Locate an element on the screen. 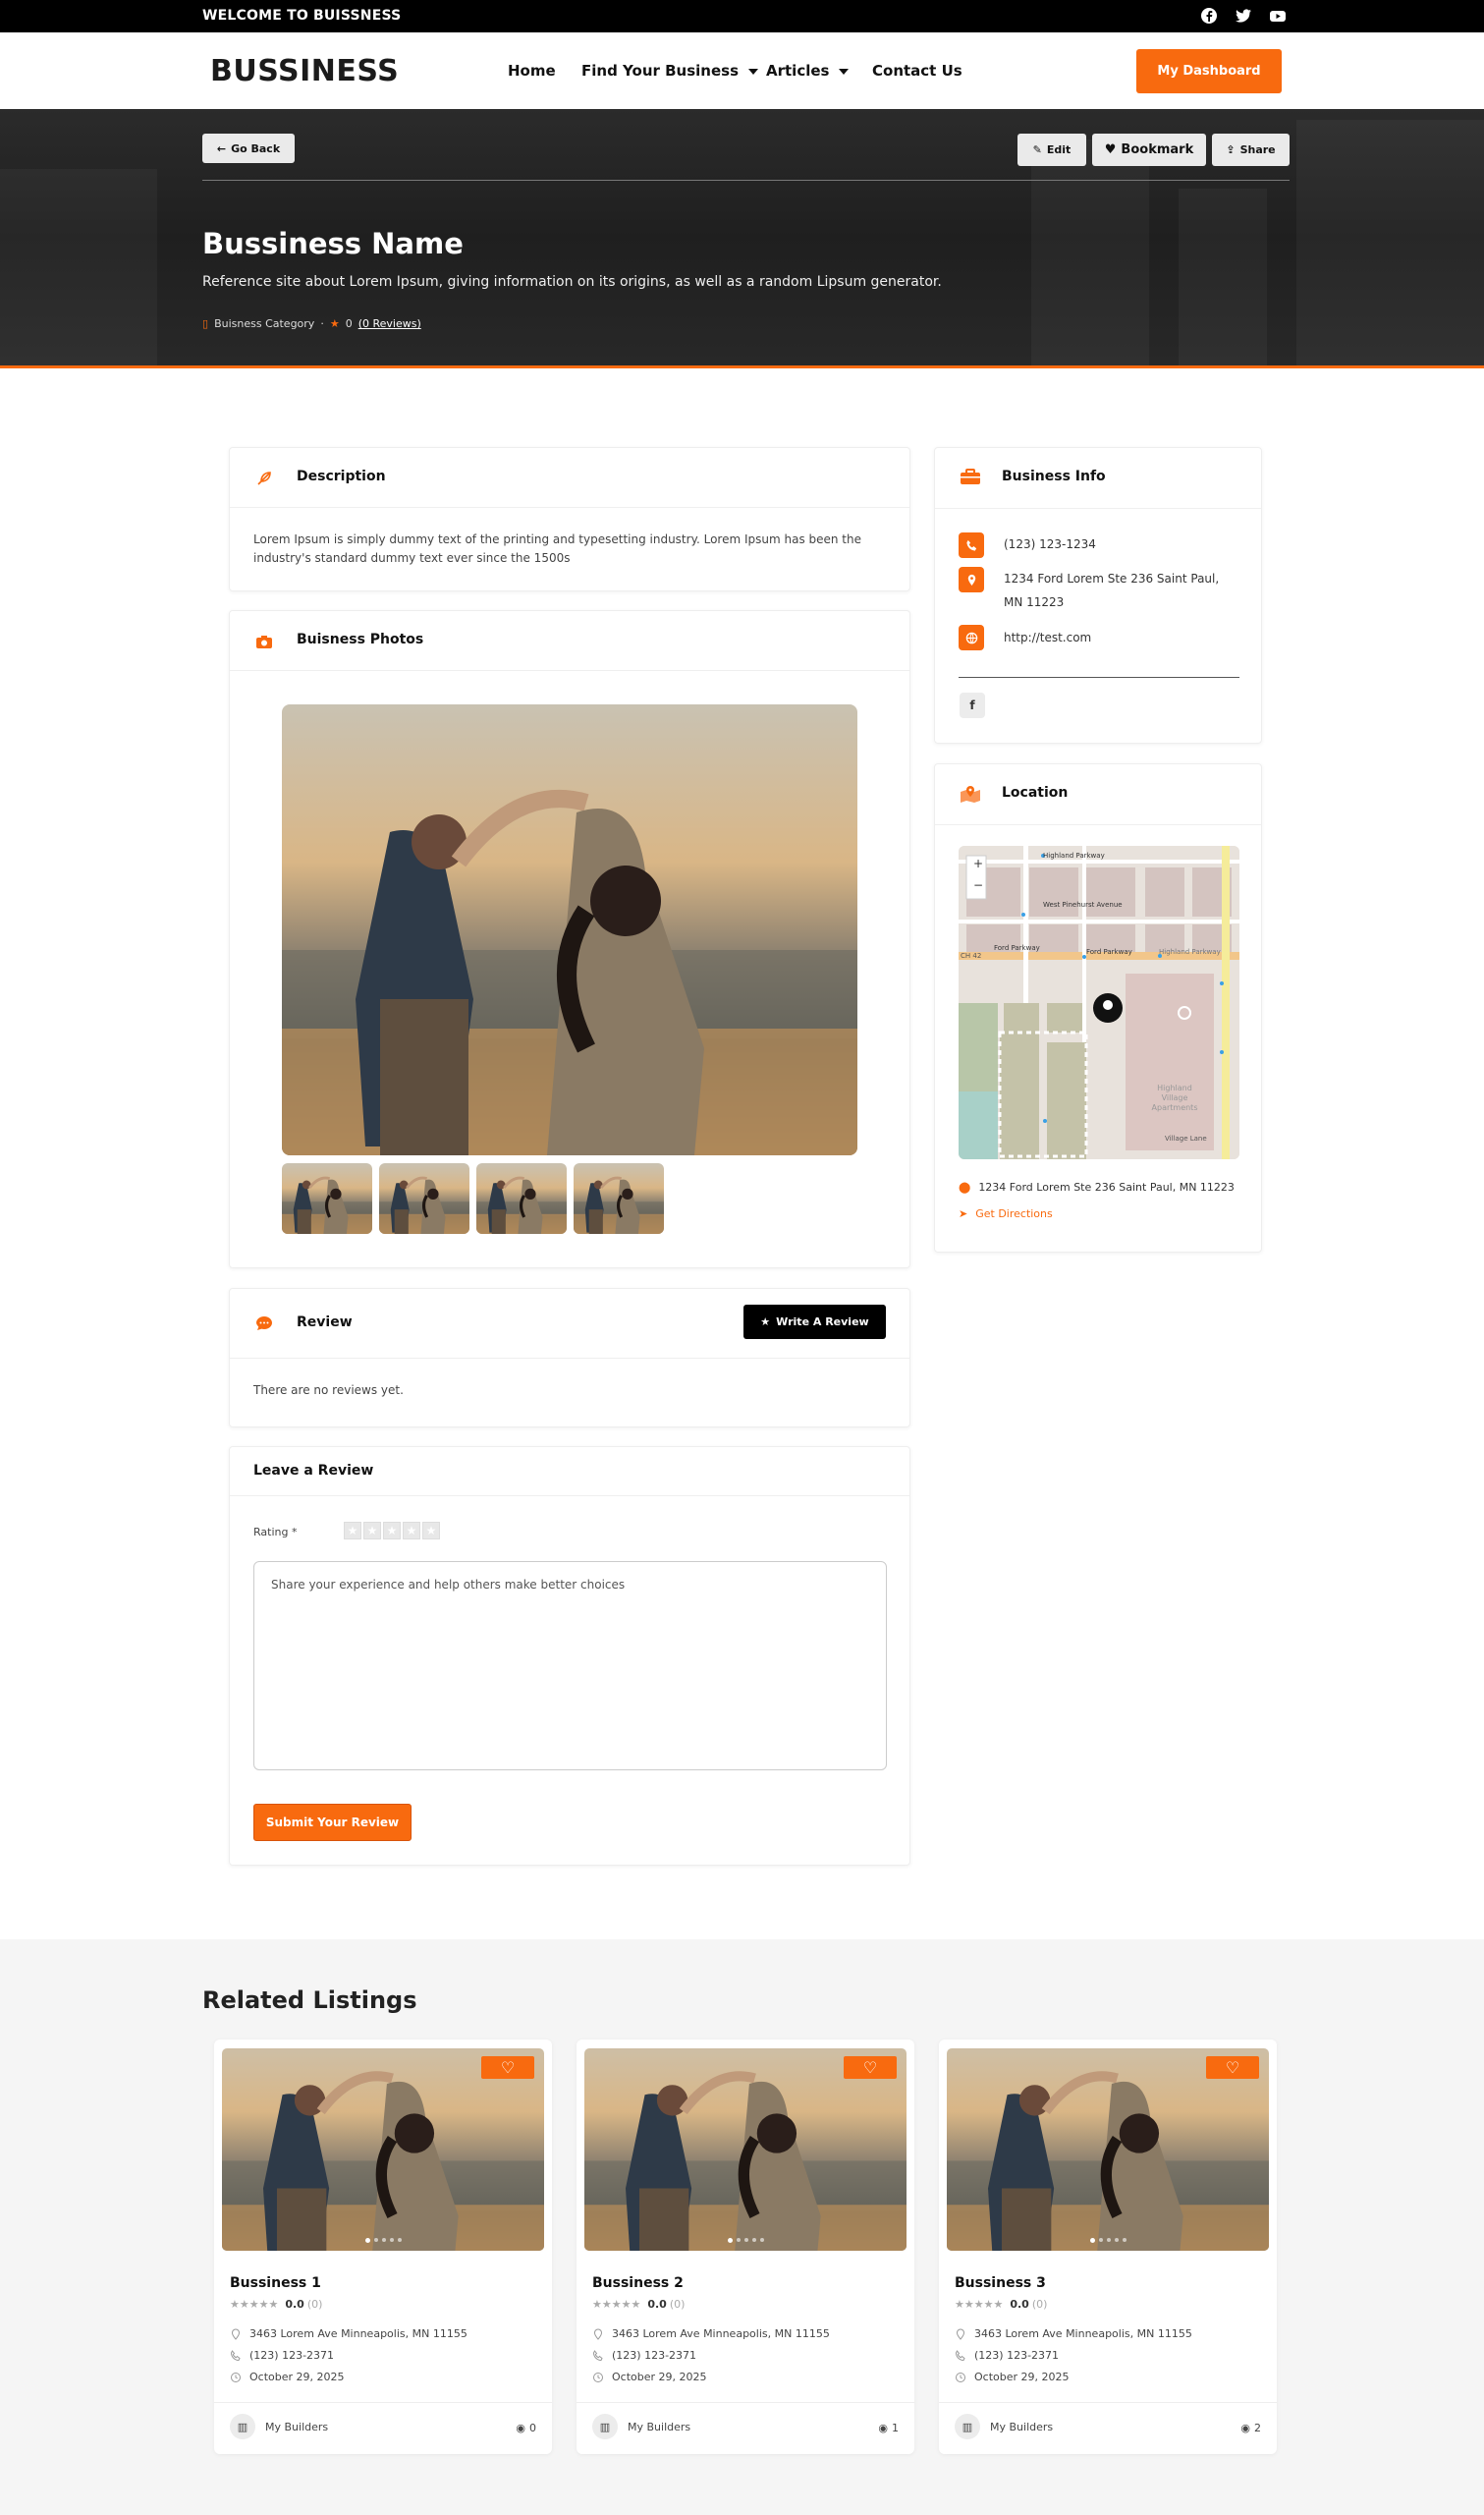 This screenshot has width=1484, height=2515. get-directions-link: ➤ Get Directions is located at coordinates (1006, 1213).